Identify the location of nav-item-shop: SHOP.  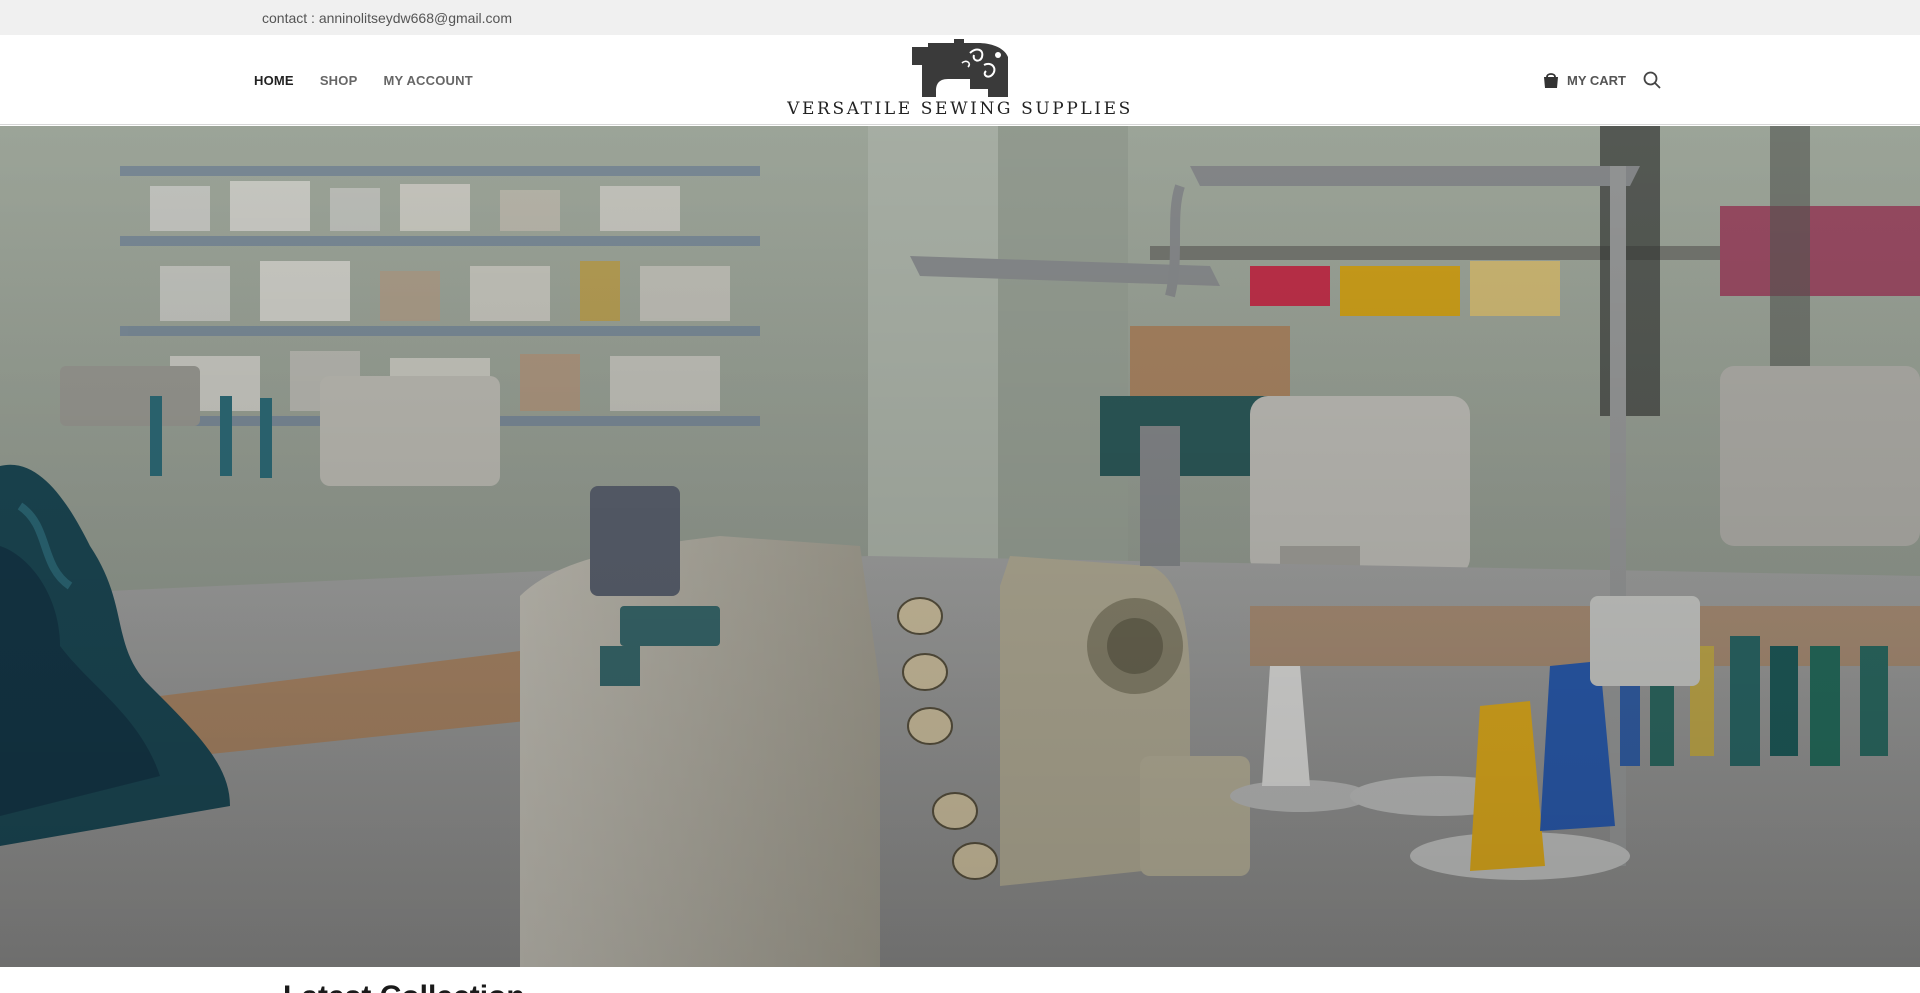
(339, 80).